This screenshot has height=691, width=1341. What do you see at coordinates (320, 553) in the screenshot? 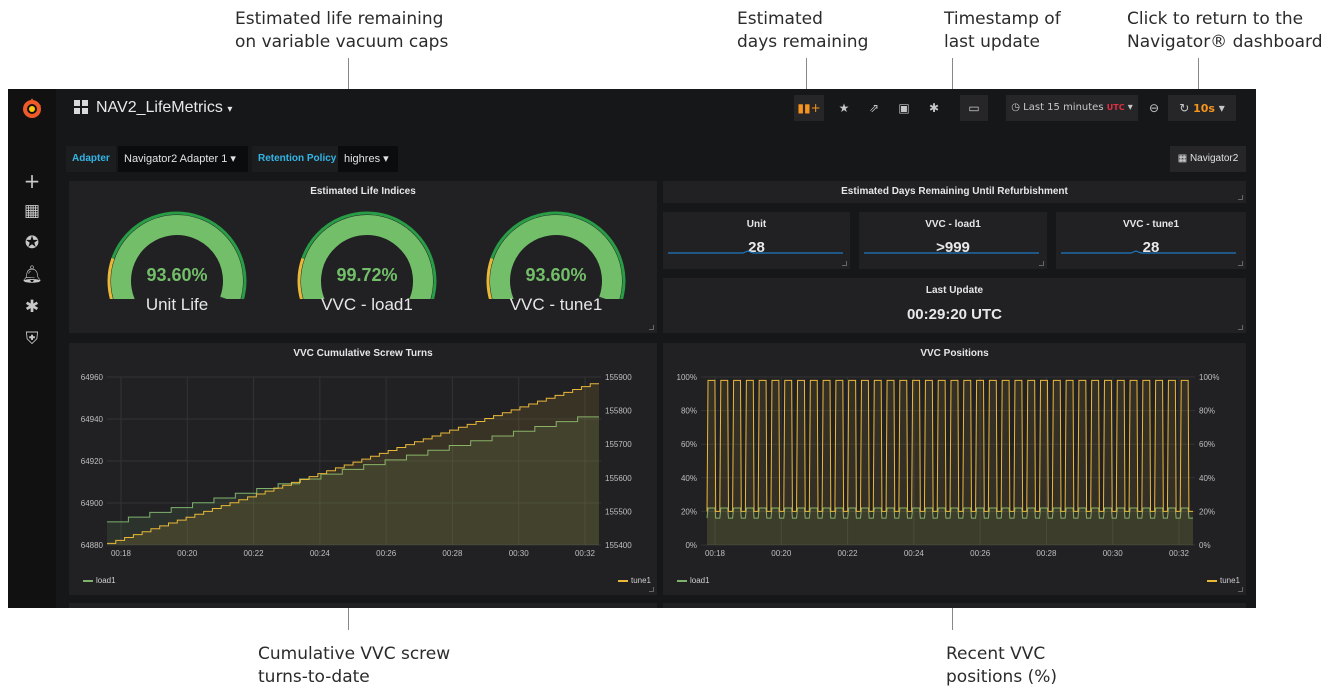
I see `x-tick-label: 00:24` at bounding box center [320, 553].